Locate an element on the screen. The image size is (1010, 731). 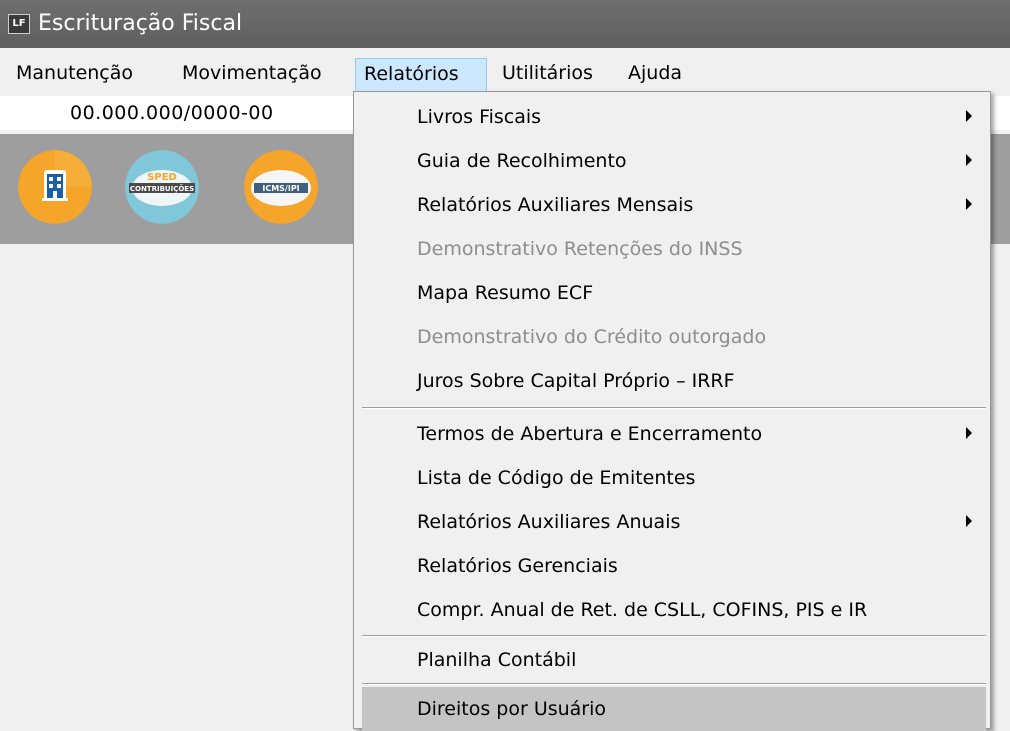
menu-item-relatorios-aux-mensais: Relatórios Auxiliares Mensais is located at coordinates (674, 205).